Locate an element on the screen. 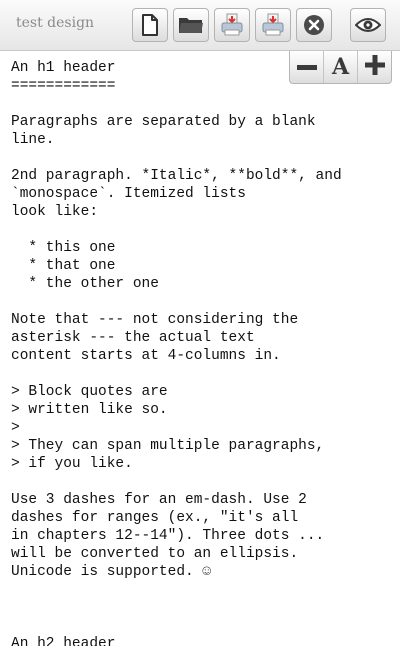  preview-button is located at coordinates (368, 25).